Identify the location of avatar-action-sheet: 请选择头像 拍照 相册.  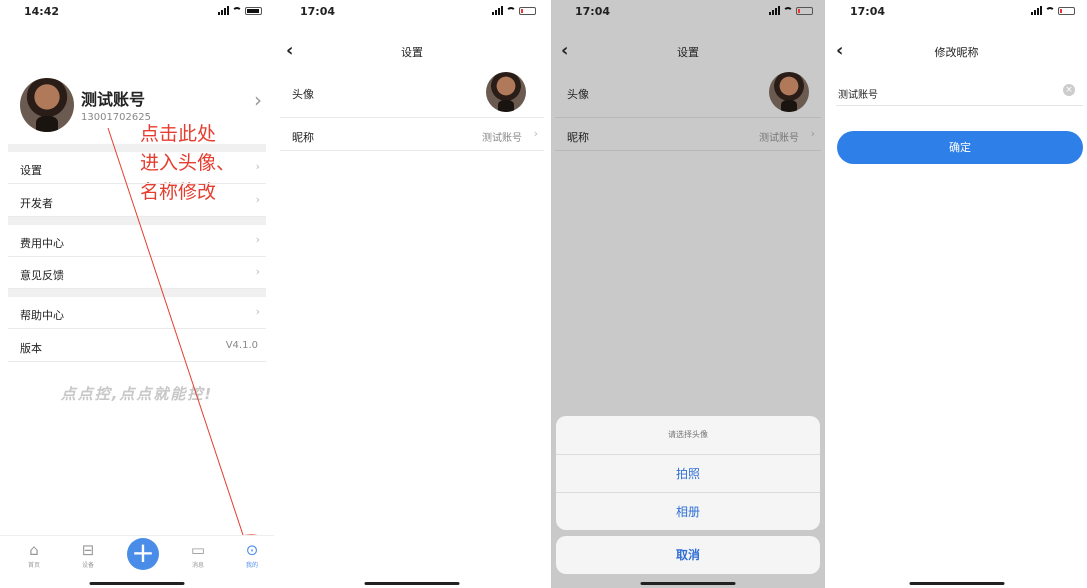
(688, 473).